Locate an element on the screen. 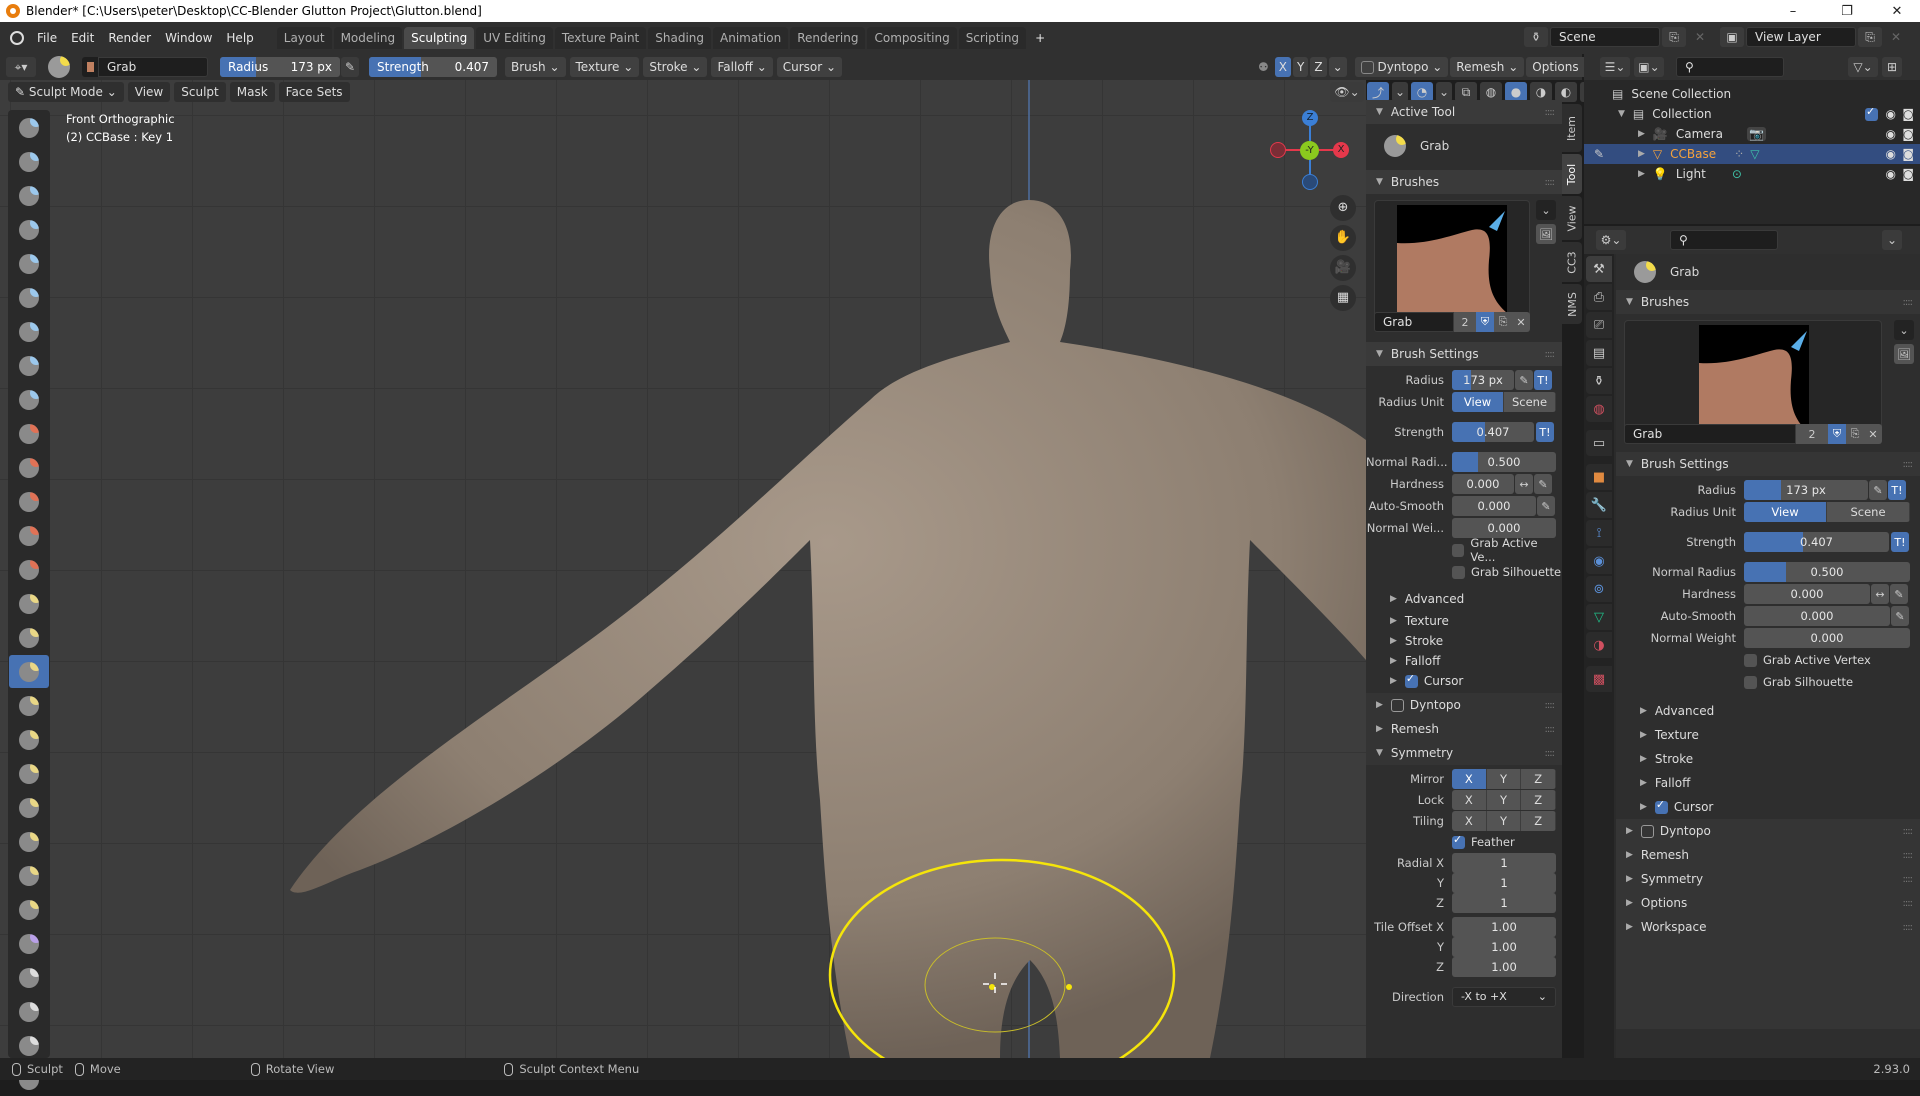  remove-view-layer-icon: ✕ is located at coordinates (1896, 37).